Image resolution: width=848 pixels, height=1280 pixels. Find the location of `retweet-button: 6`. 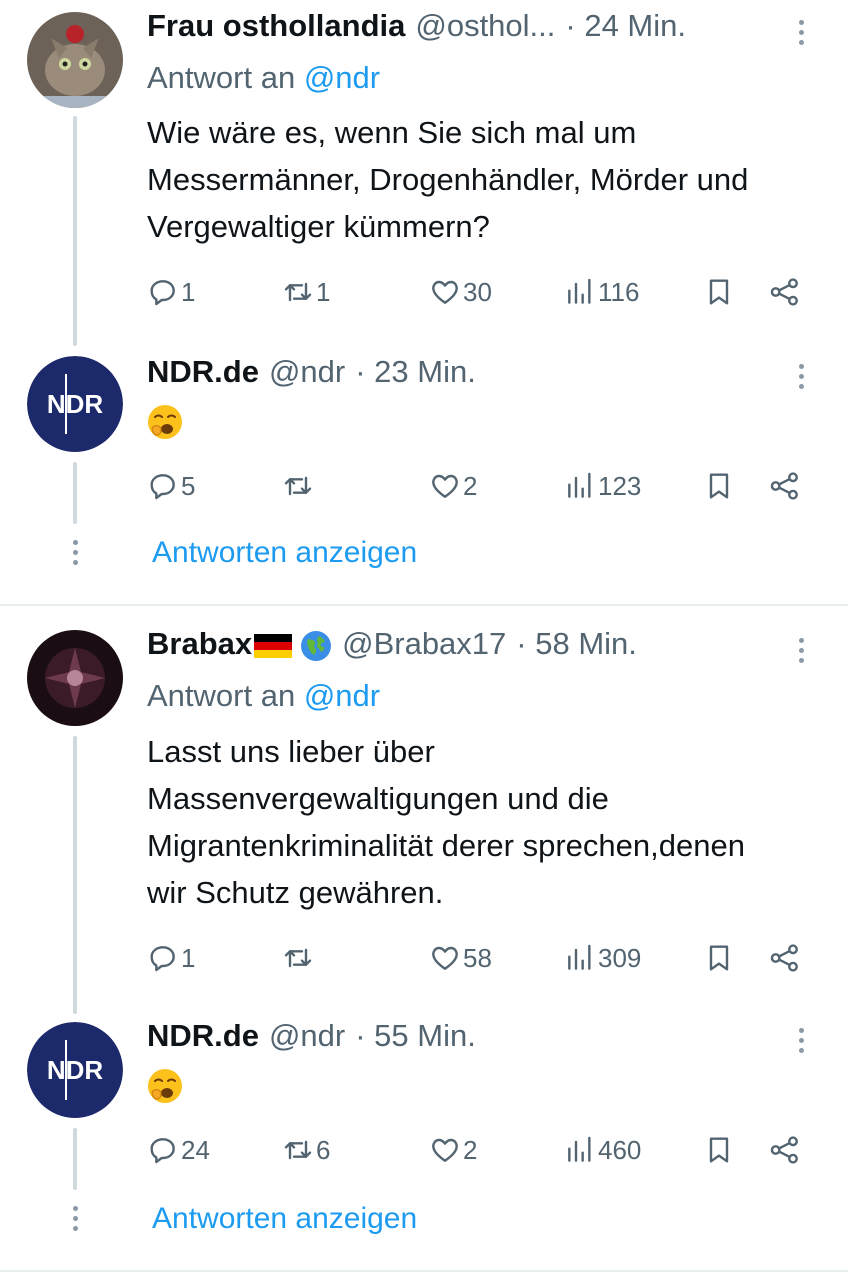

retweet-button: 6 is located at coordinates (306, 1150).